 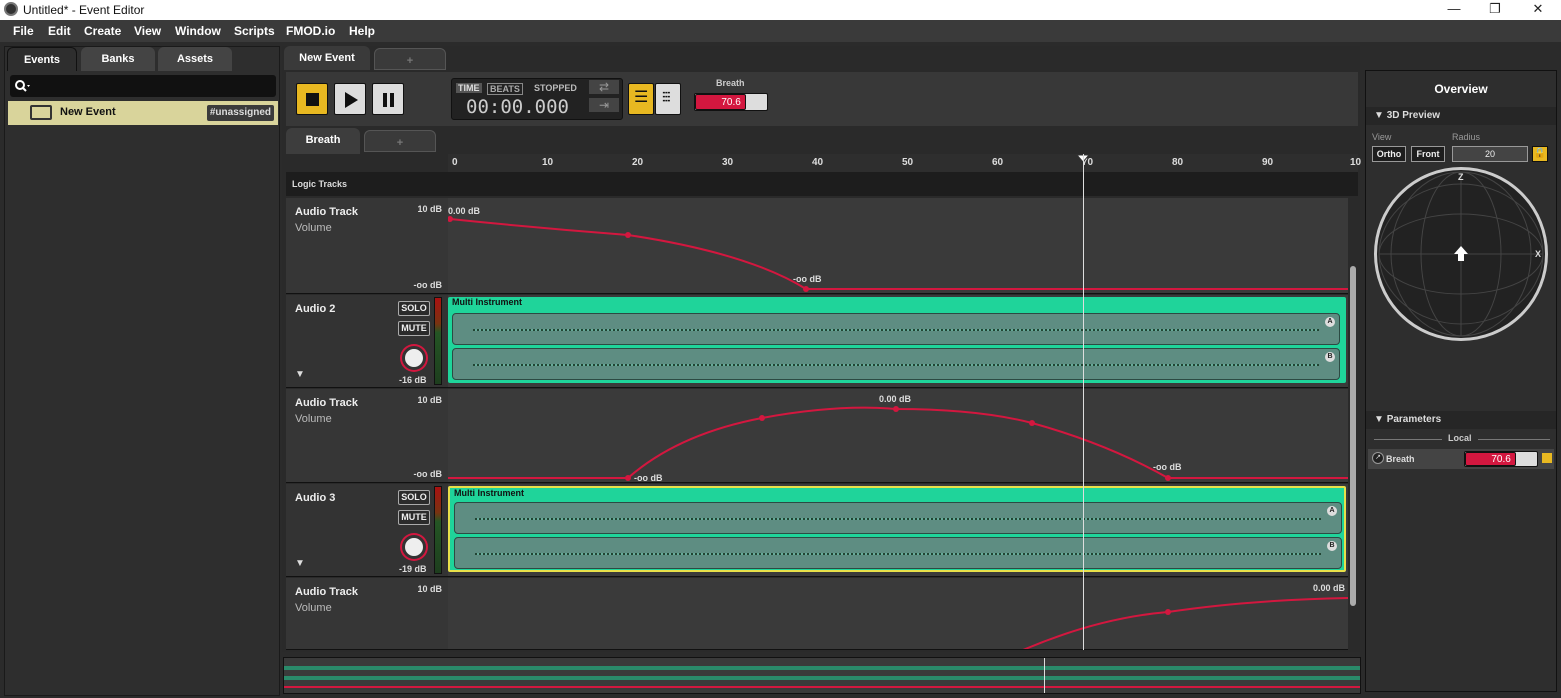 What do you see at coordinates (1547, 458) in the screenshot?
I see `param-color-swatch` at bounding box center [1547, 458].